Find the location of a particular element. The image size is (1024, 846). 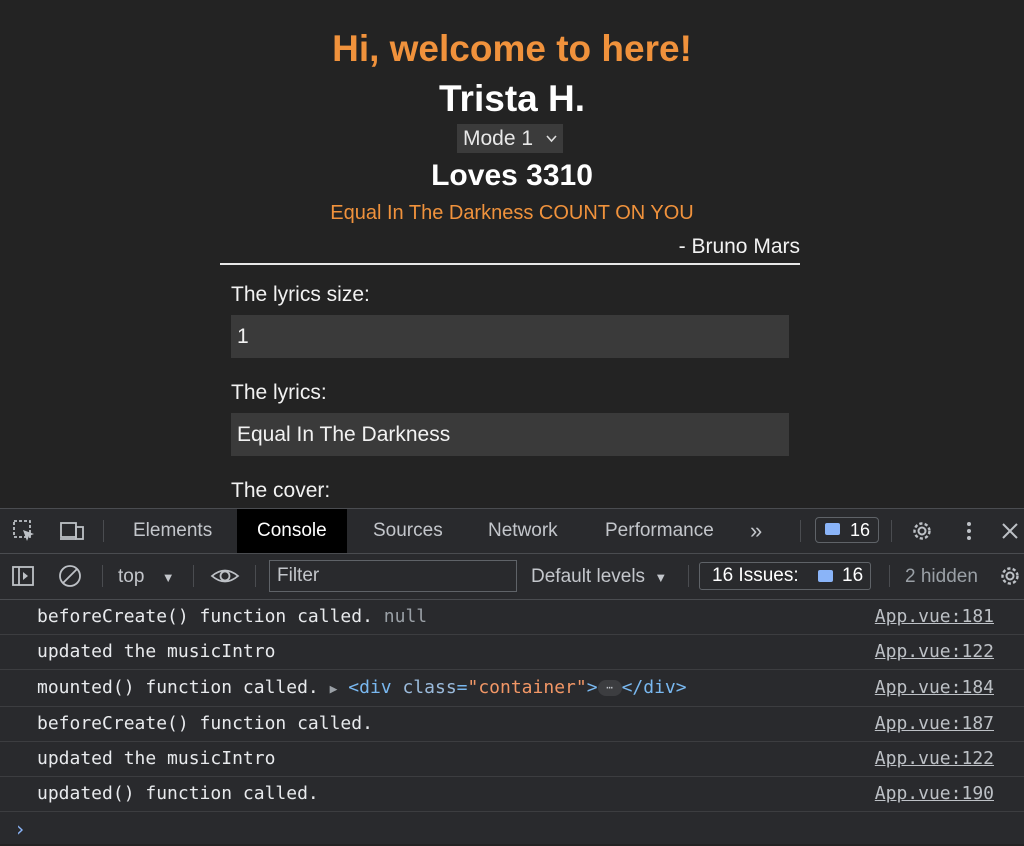

console-message: beforeCreate() function called. is located at coordinates (205, 723).